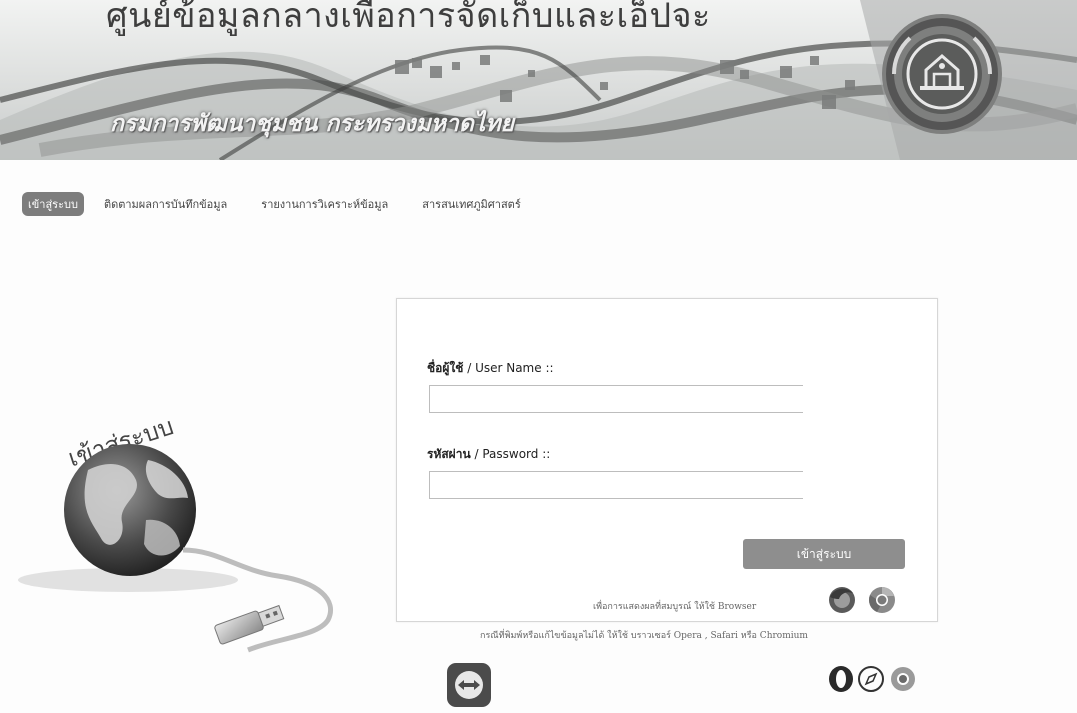 This screenshot has height=713, width=1077. I want to click on department-emblem-icon, so click(942, 74).